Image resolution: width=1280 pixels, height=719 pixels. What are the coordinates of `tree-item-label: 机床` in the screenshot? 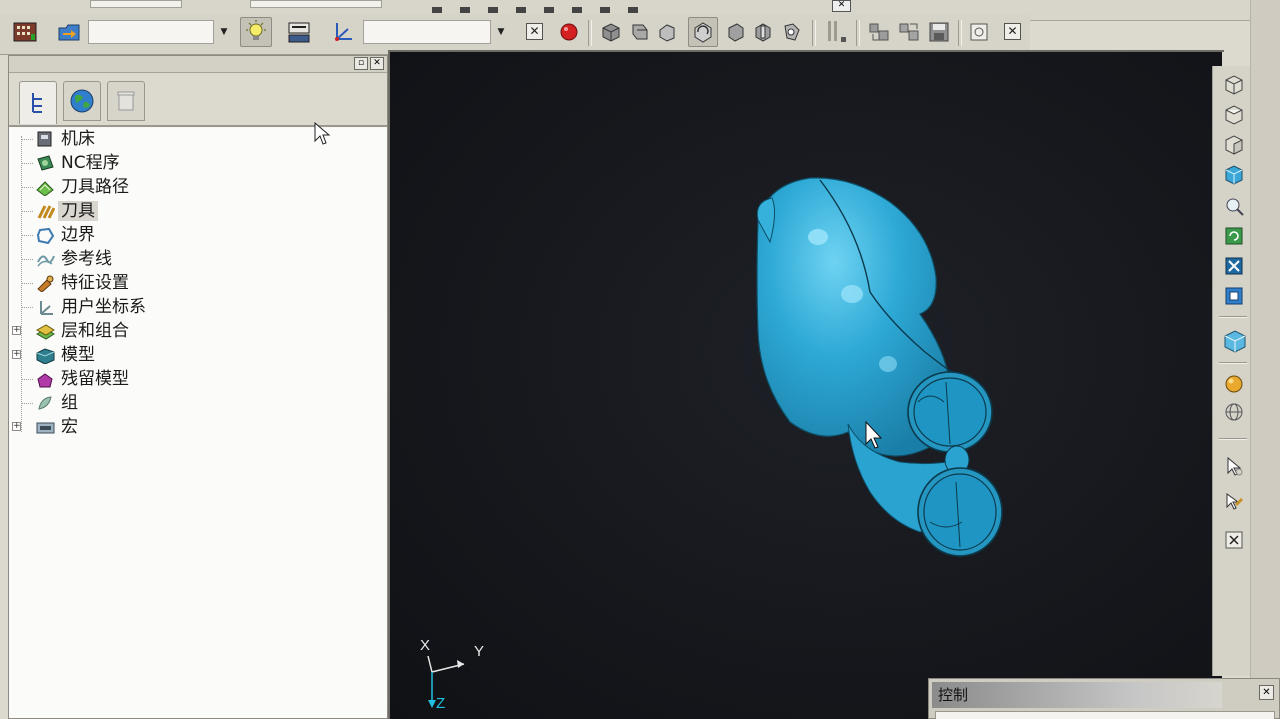 It's located at (78, 139).